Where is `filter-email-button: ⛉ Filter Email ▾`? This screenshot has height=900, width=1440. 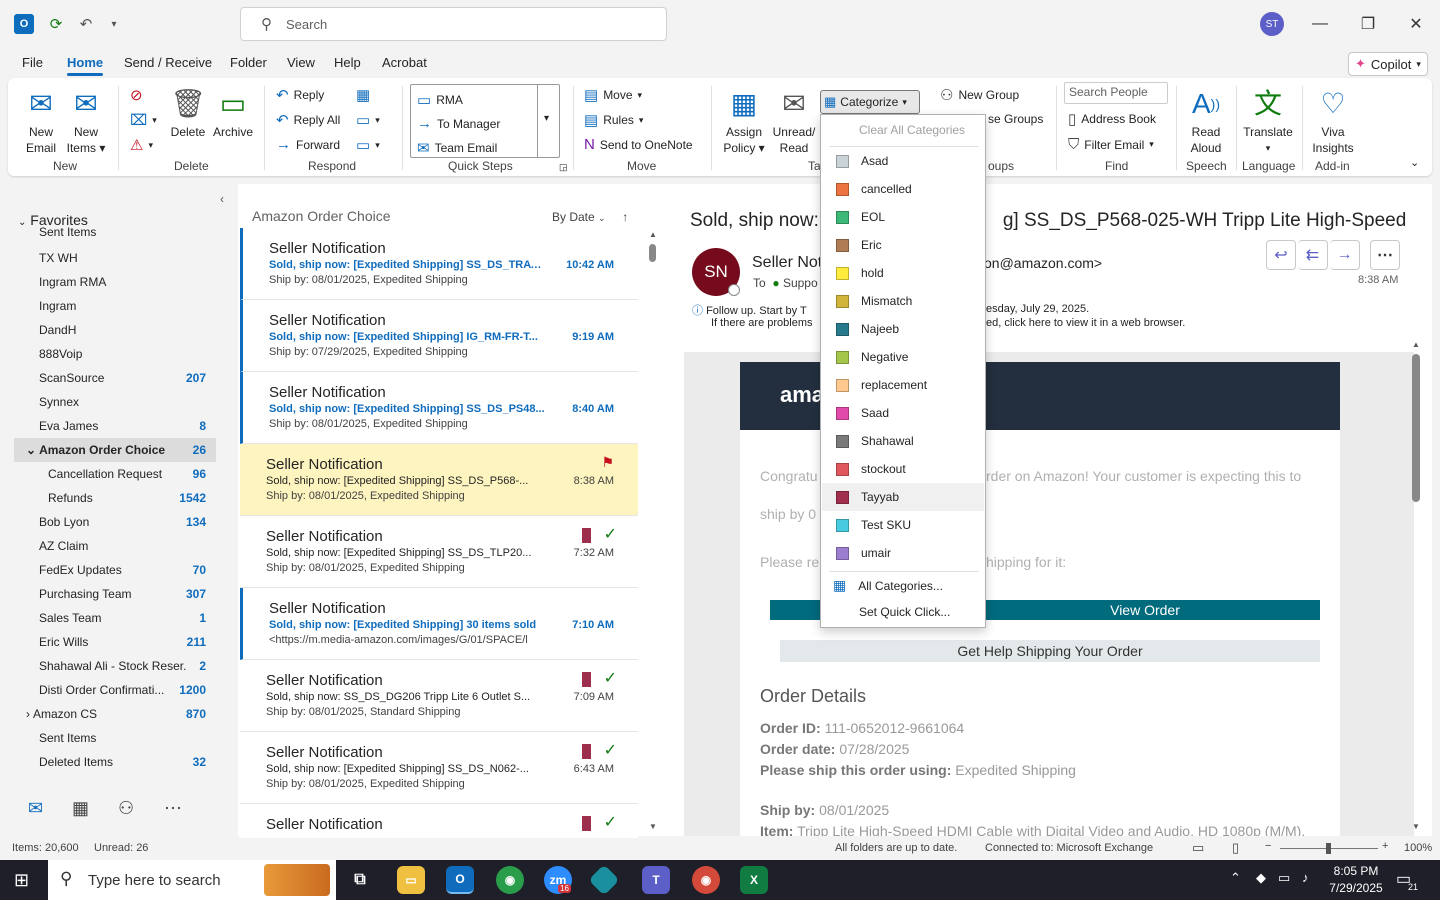
filter-email-button: ⛉ Filter Email ▾ is located at coordinates (1111, 144).